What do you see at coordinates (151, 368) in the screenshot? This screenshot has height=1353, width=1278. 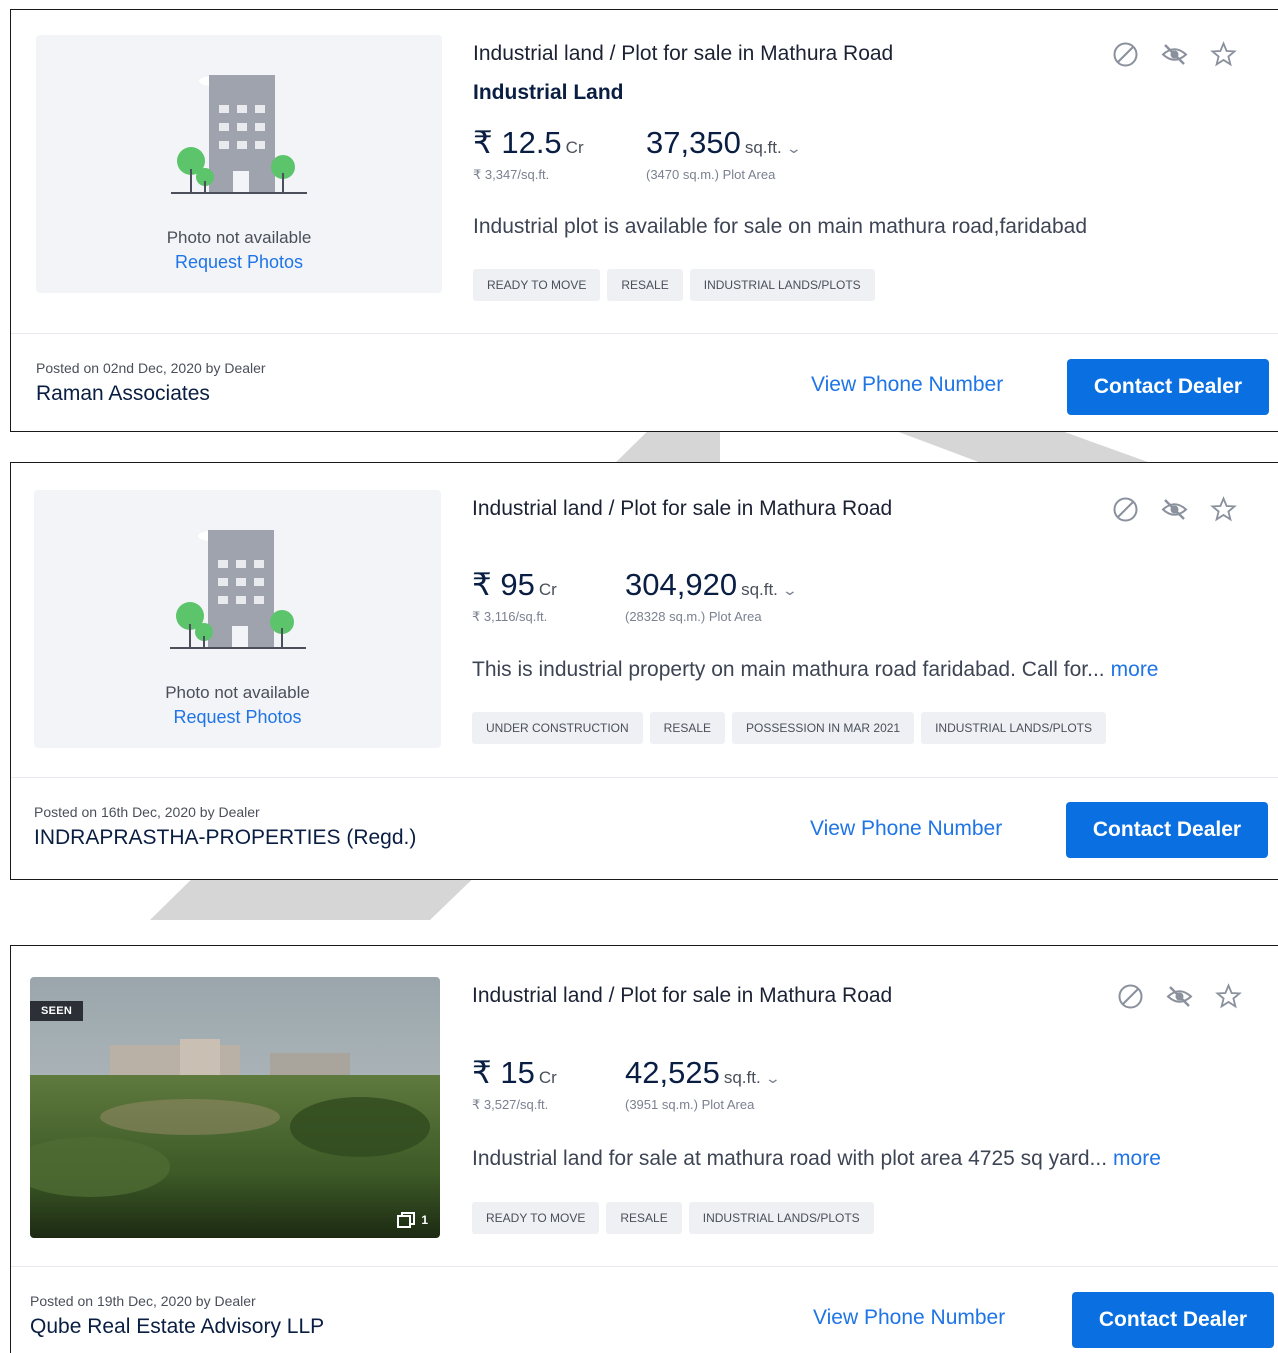 I see `posted-info: Posted on 02nd Dec, 2020 by Dealer` at bounding box center [151, 368].